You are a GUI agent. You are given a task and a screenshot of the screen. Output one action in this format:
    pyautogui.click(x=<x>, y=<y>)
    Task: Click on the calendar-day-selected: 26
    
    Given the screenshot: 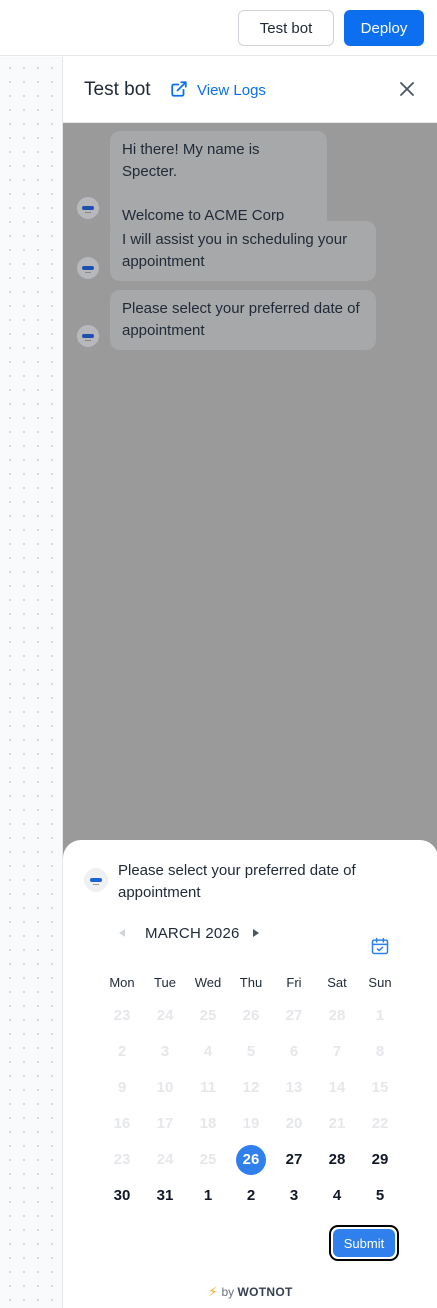 What is the action you would take?
    pyautogui.click(x=251, y=1160)
    